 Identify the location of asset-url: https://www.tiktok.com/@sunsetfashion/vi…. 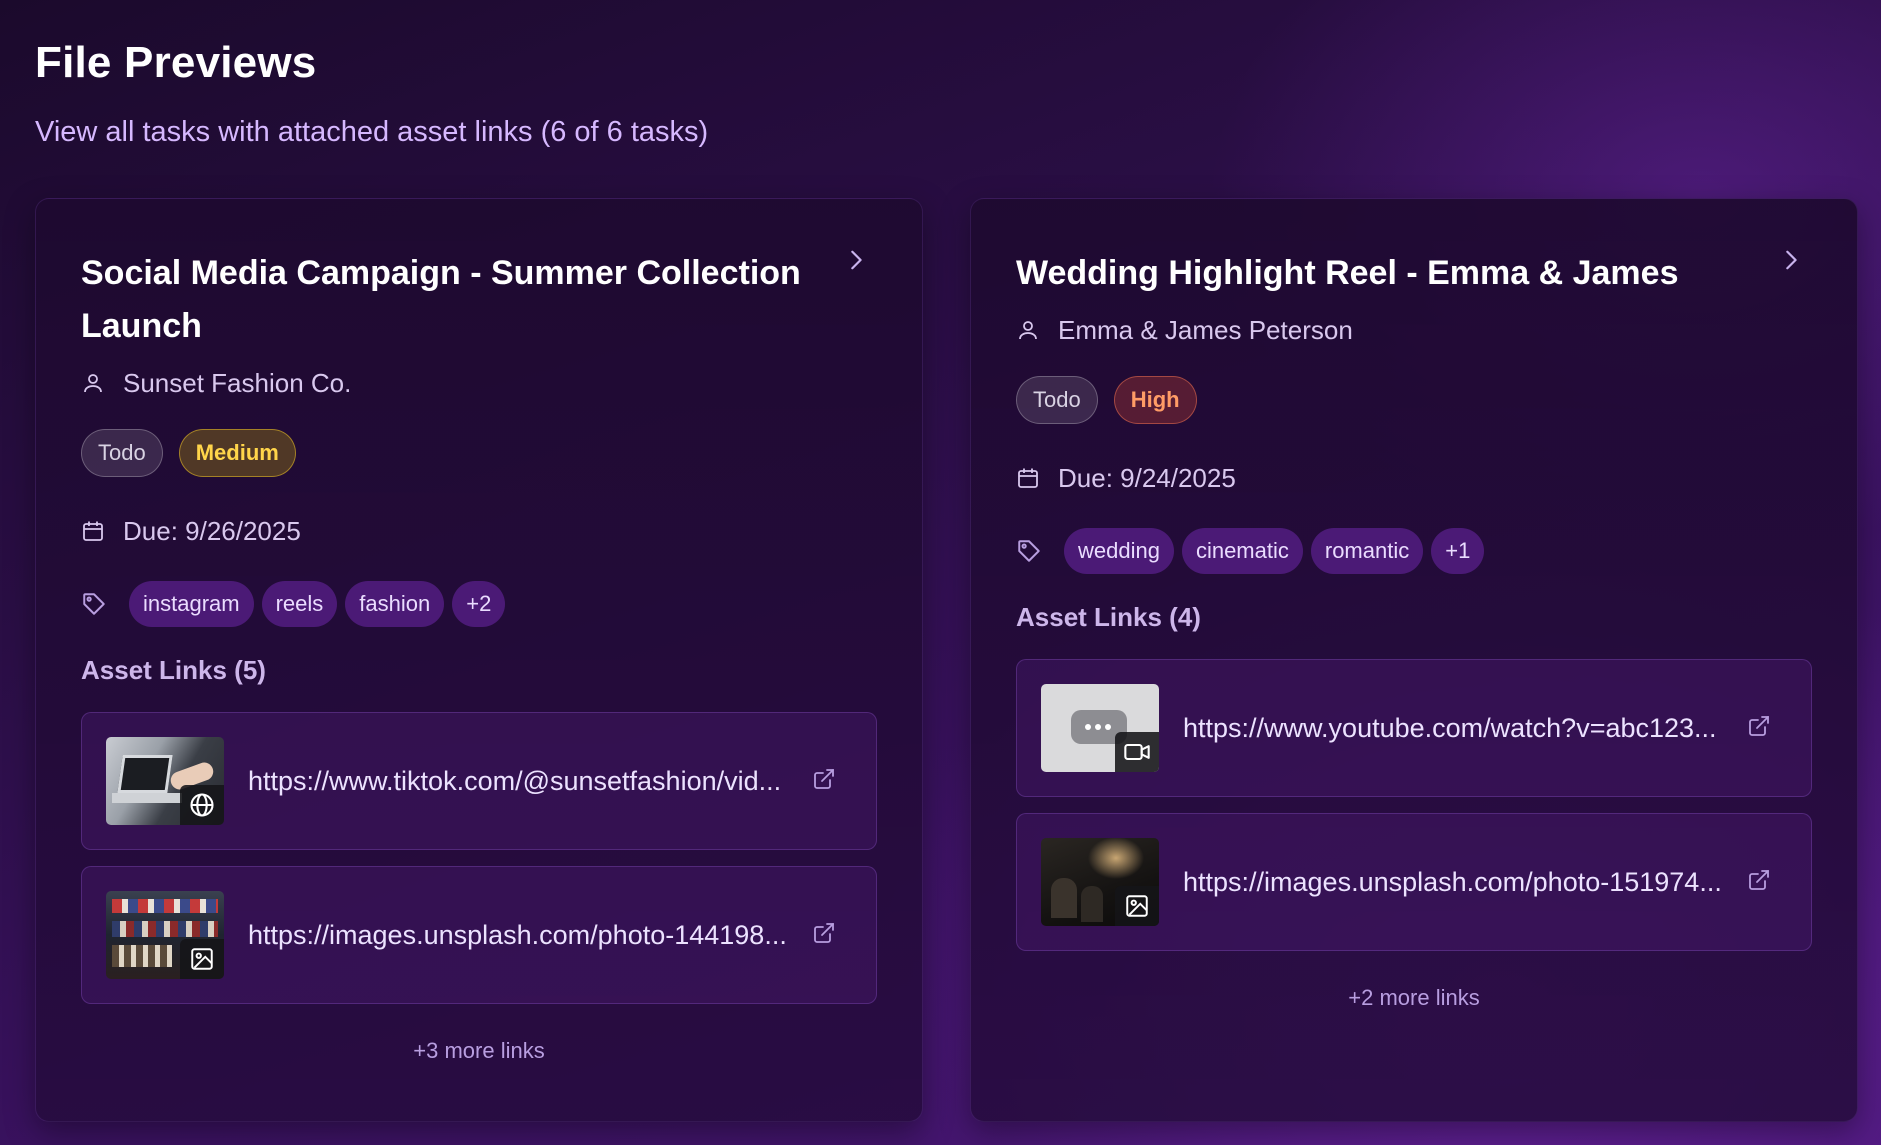
(514, 781).